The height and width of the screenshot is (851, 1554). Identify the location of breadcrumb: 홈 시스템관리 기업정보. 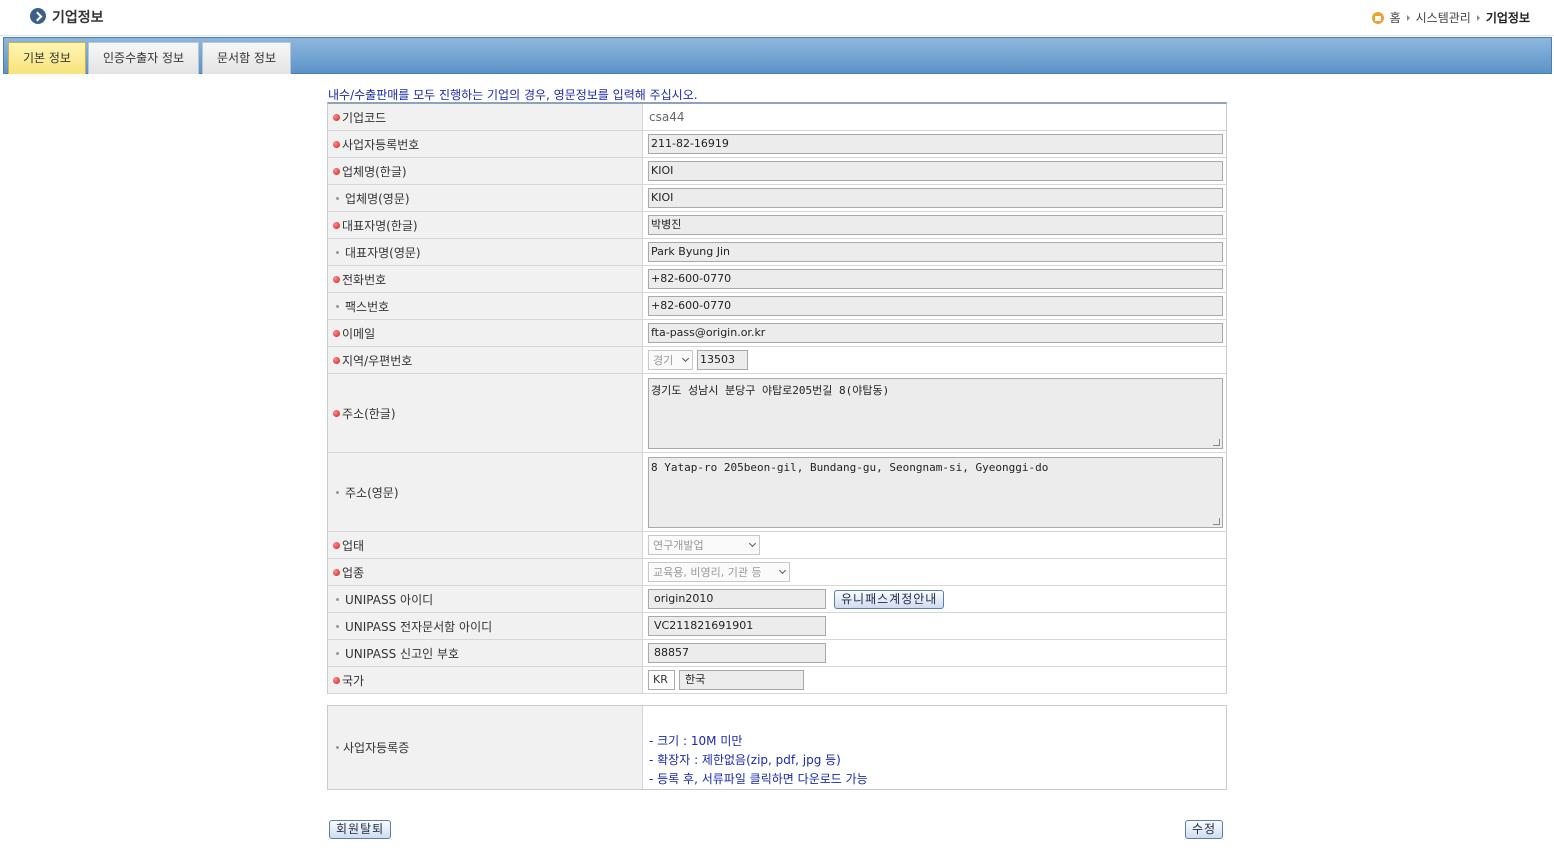
(1450, 17).